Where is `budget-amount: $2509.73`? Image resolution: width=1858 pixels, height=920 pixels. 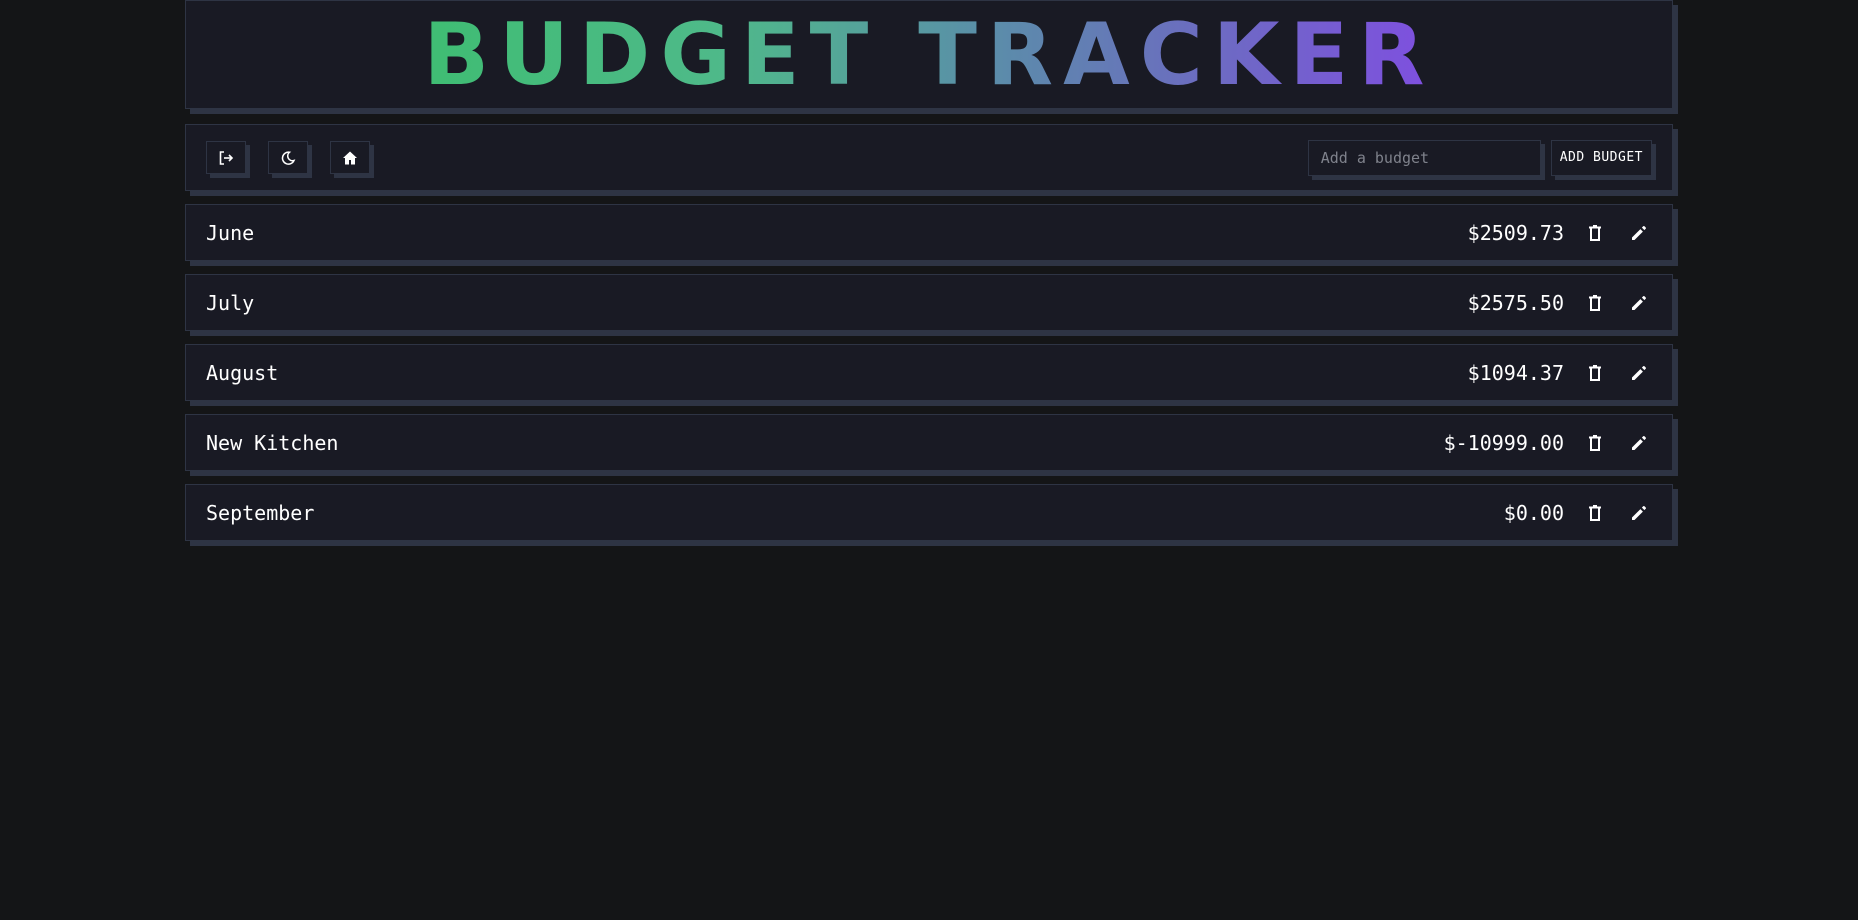
budget-amount: $2509.73 is located at coordinates (1515, 232).